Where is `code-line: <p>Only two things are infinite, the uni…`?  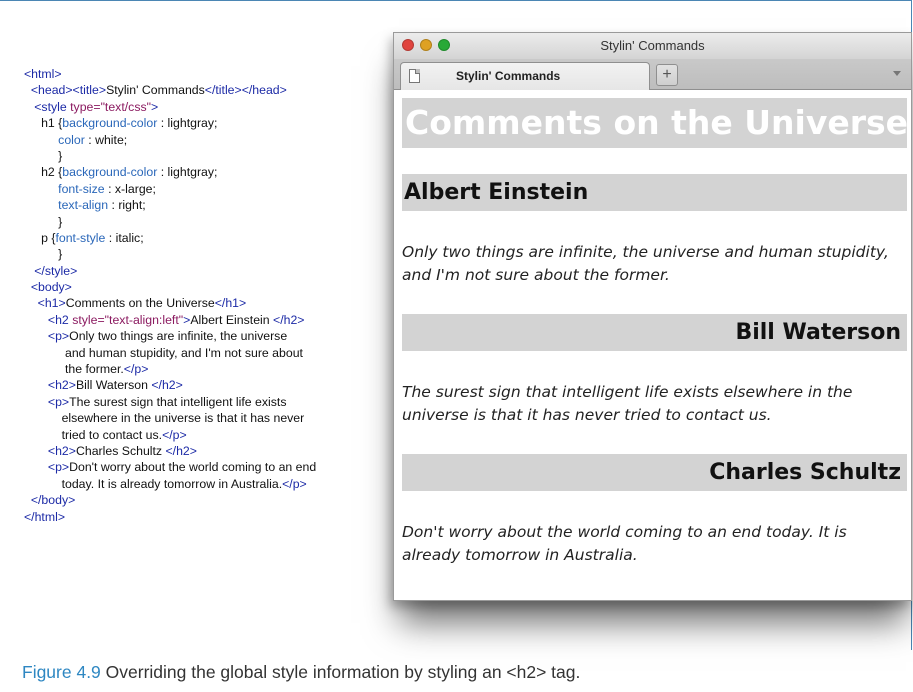 code-line: <p>Only two things are infinite, the uni… is located at coordinates (209, 336).